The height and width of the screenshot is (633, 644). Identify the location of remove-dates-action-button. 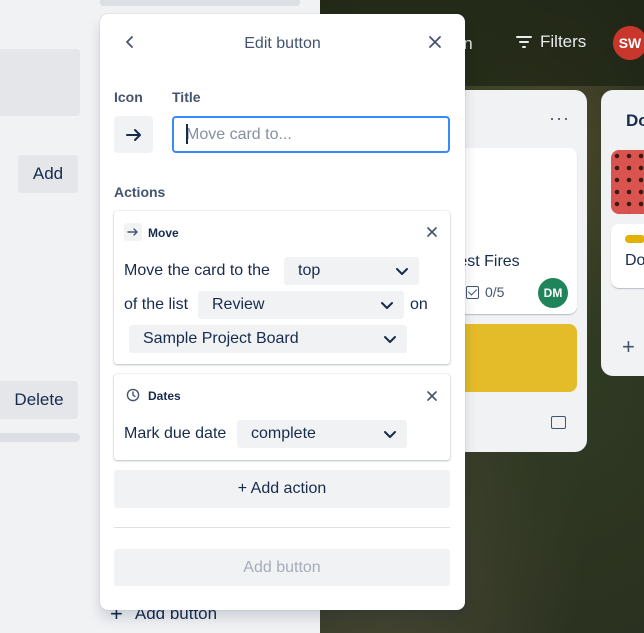
(432, 396).